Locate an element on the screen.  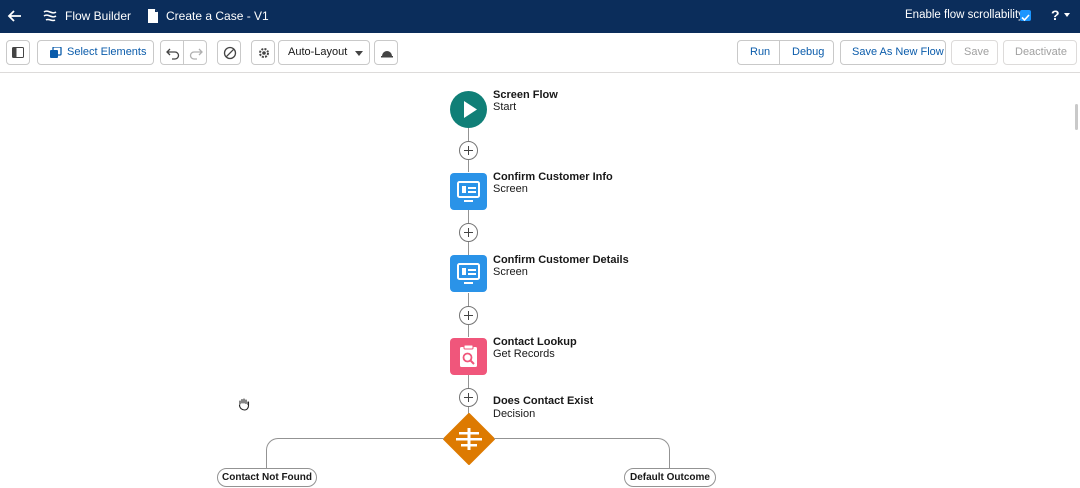
deactivate-label: Deactivate is located at coordinates (1041, 52).